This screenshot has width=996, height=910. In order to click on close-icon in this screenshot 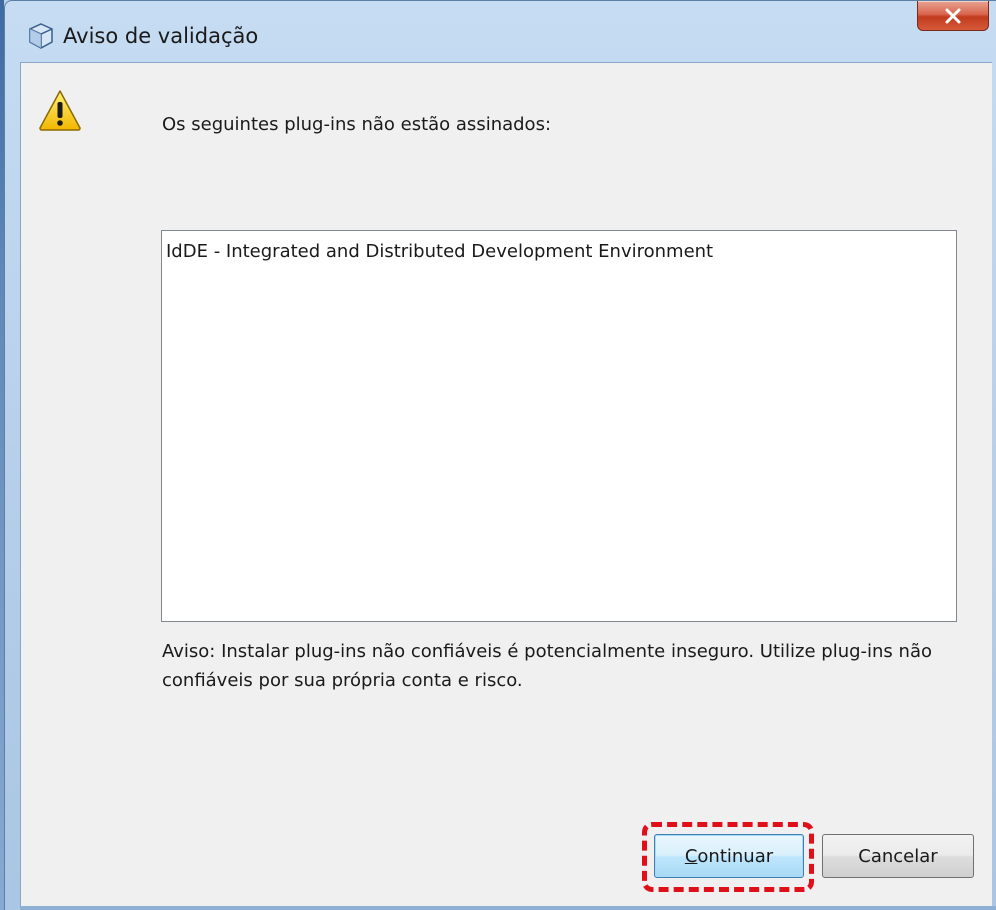, I will do `click(953, 16)`.